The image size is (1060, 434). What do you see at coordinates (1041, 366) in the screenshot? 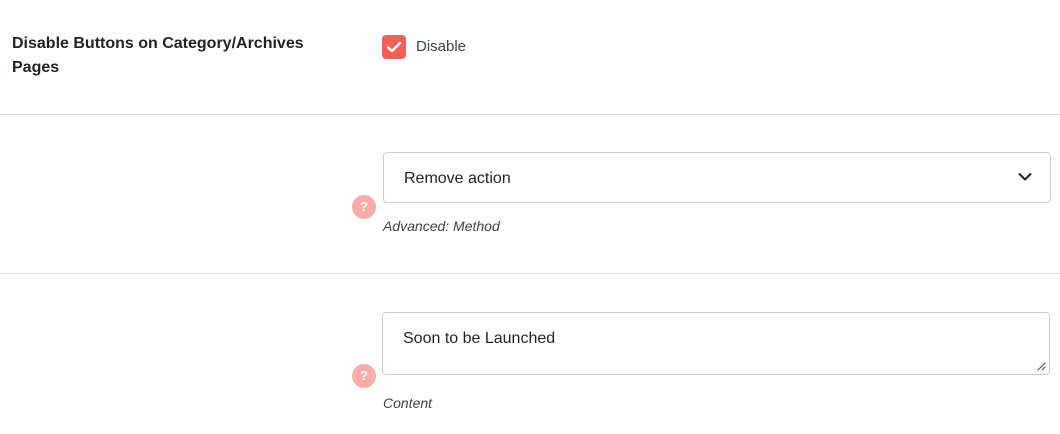
I see `resize-handle-icon` at bounding box center [1041, 366].